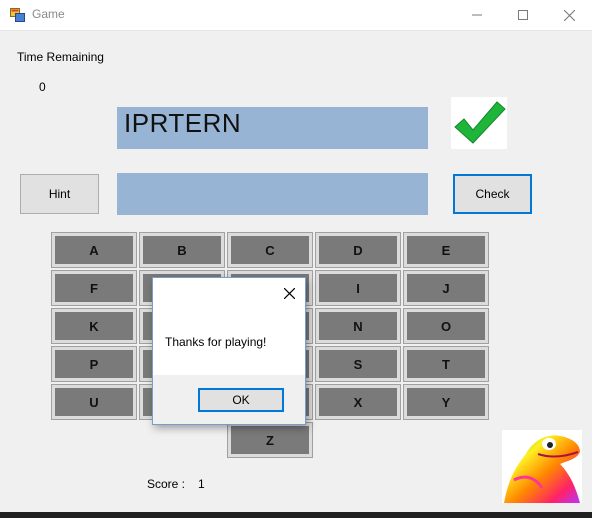 The height and width of the screenshot is (518, 592). Describe the element at coordinates (17, 15) in the screenshot. I see `app-window-icon` at that location.